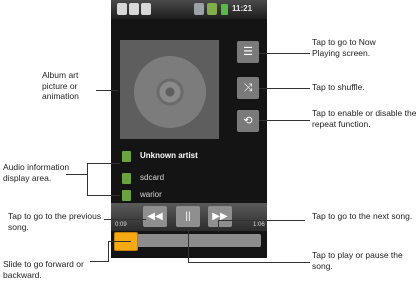 The height and width of the screenshot is (281, 420). I want to click on repeat-icon: ⟲, so click(248, 121).